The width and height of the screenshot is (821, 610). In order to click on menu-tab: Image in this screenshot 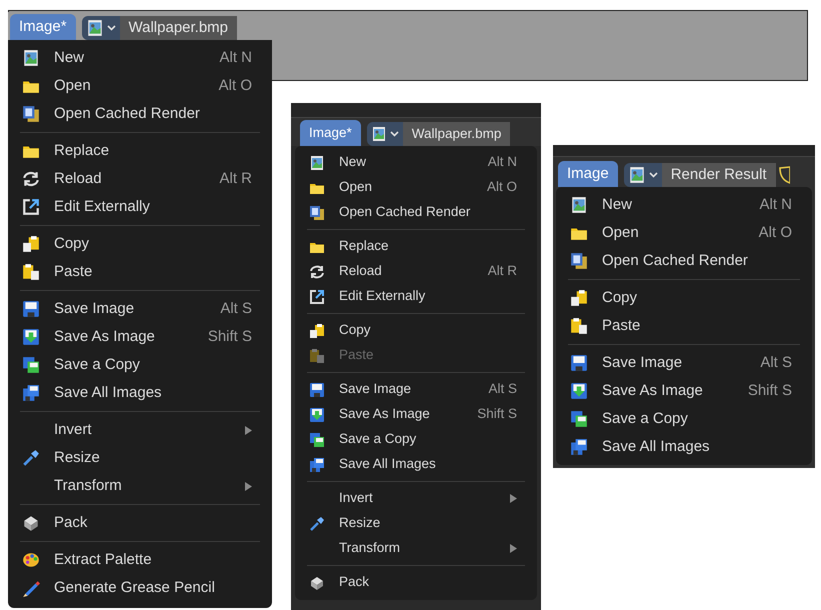, I will do `click(588, 174)`.